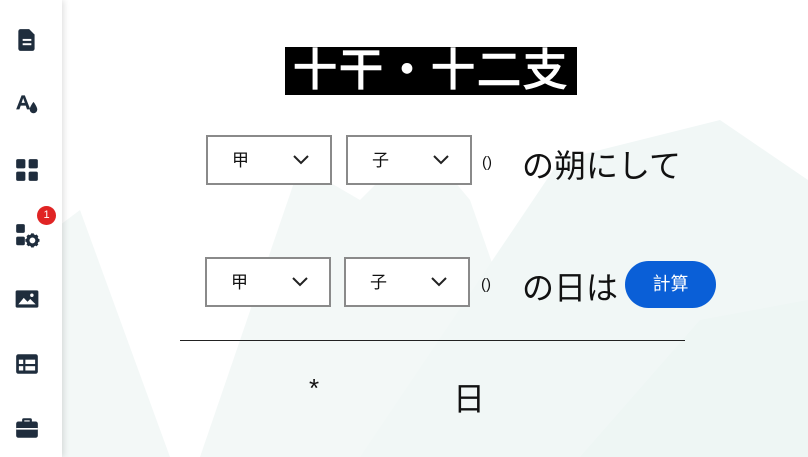 This screenshot has height=457, width=808. Describe the element at coordinates (602, 166) in the screenshot. I see `phrase-new-moon: の朔にして` at that location.